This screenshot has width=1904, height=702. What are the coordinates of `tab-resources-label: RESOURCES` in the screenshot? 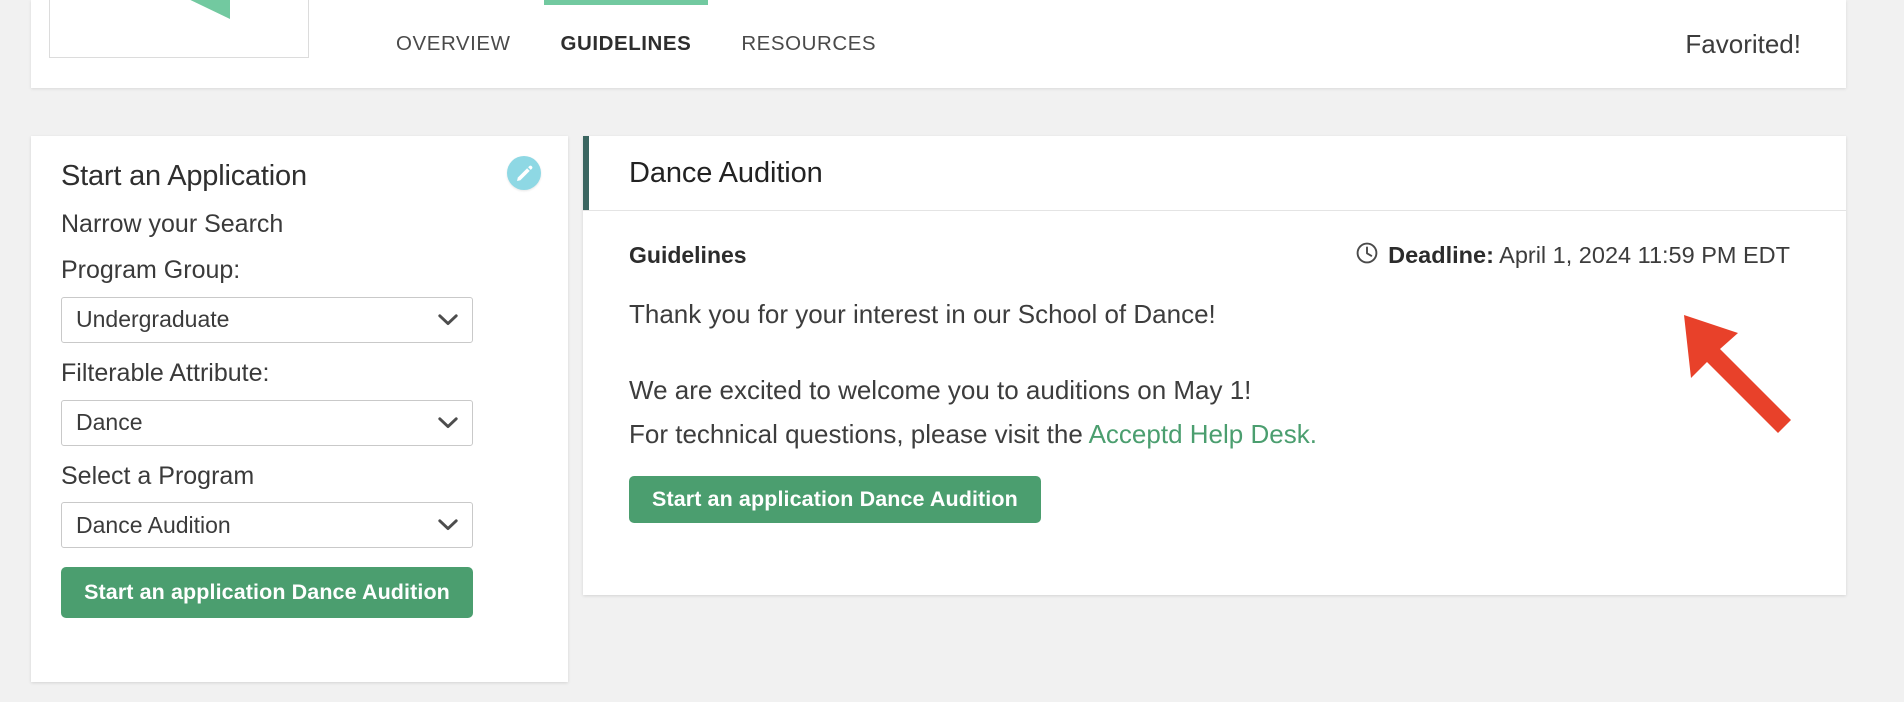 It's located at (809, 43).